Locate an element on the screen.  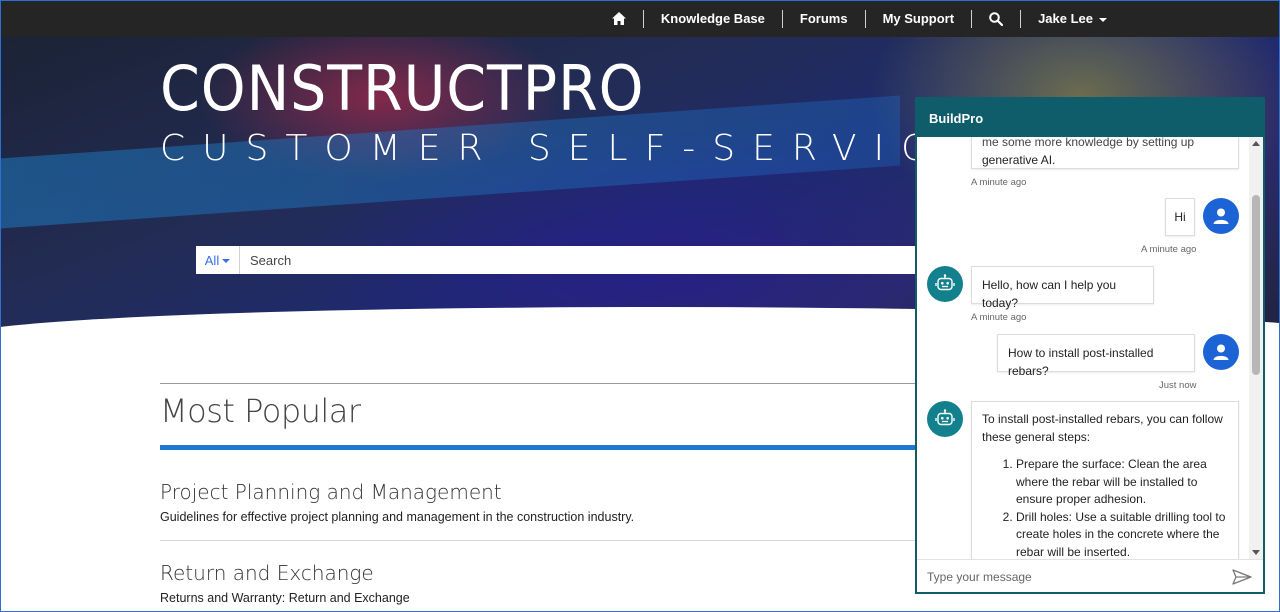
nav-search is located at coordinates (995, 18).